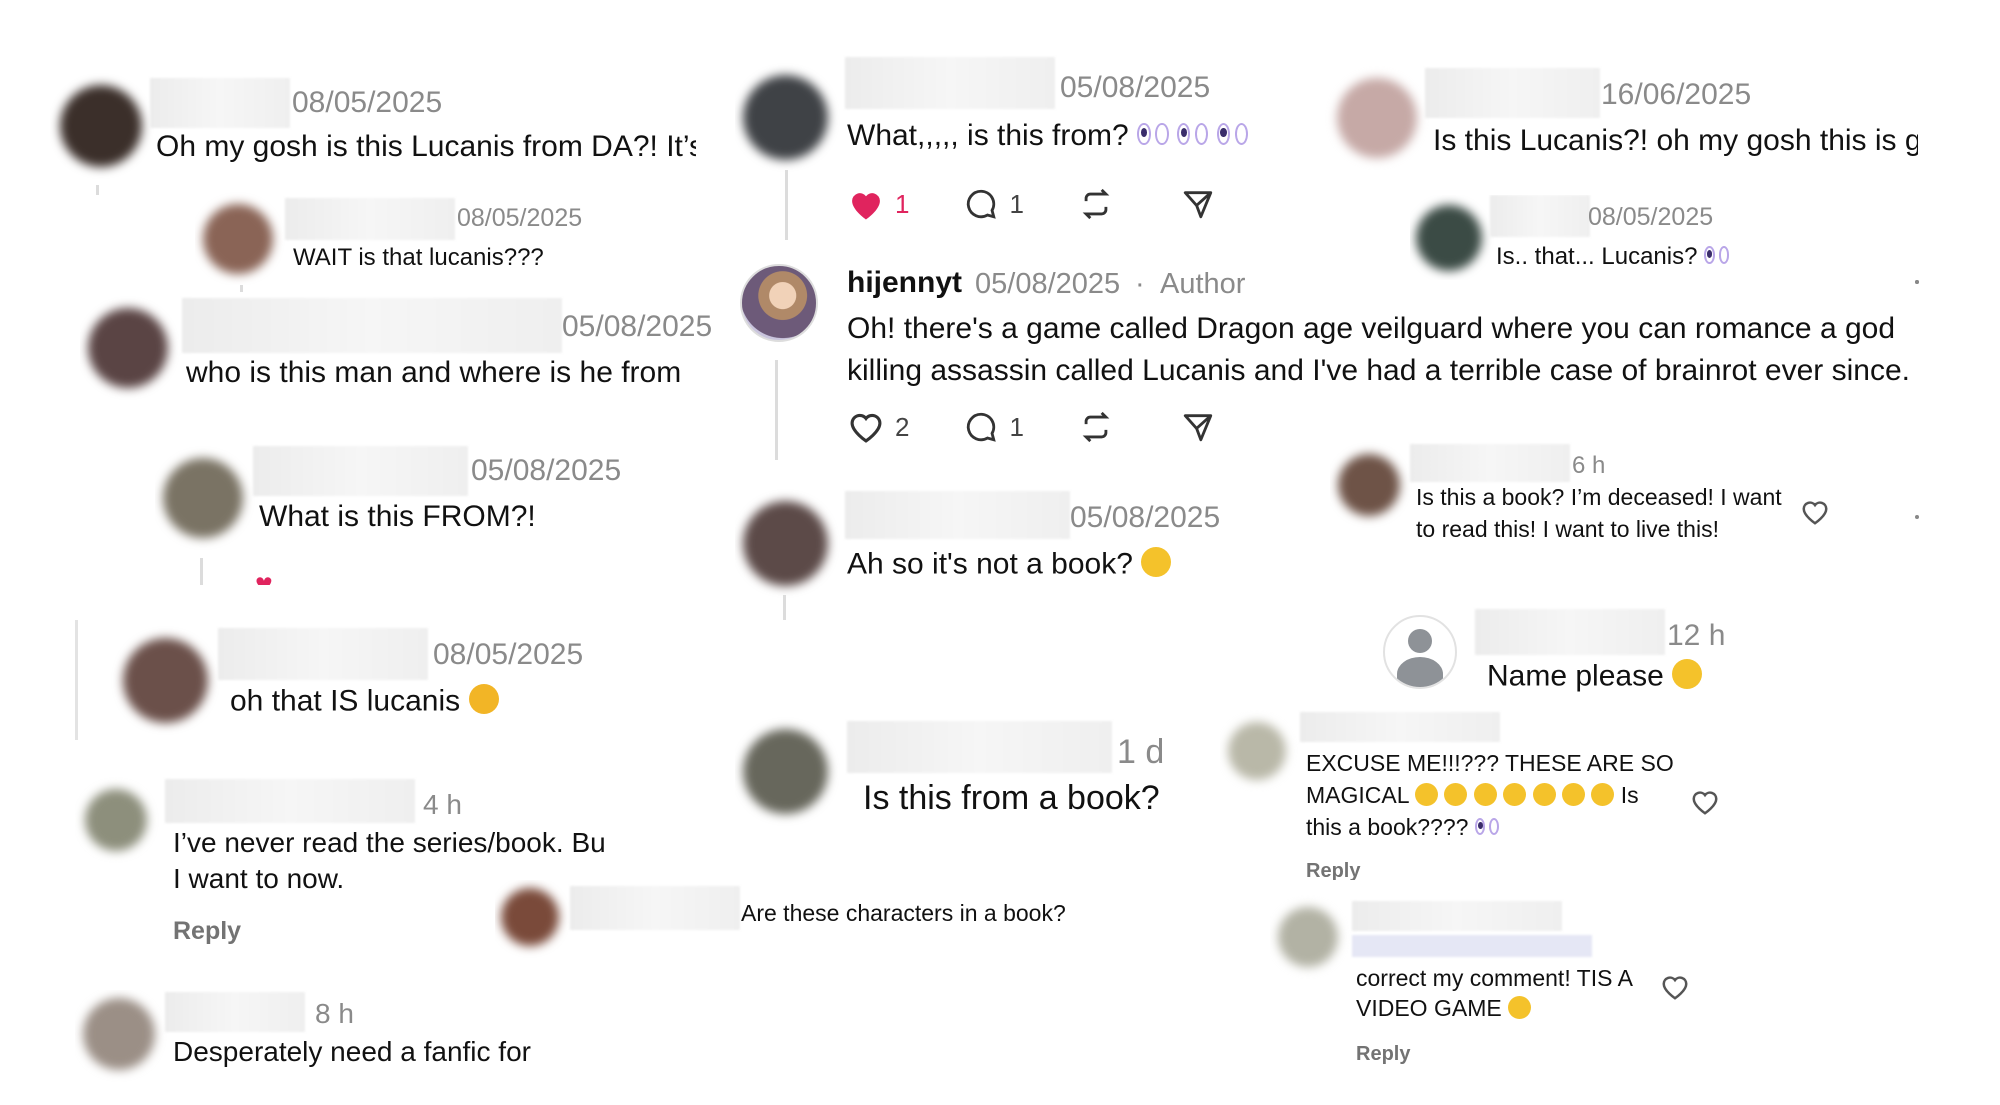 This screenshot has height=1105, width=2000. What do you see at coordinates (903, 913) in the screenshot?
I see `comment-text: Are these characters in a book?` at bounding box center [903, 913].